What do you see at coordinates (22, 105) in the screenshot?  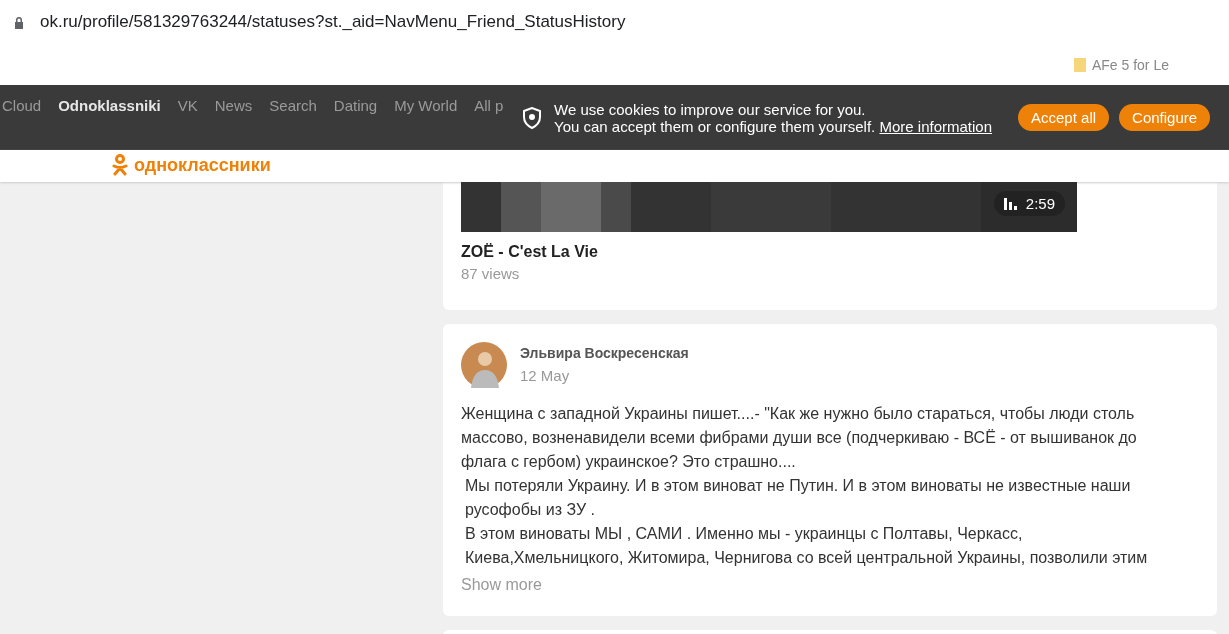 I see `nav-link: Cloud` at bounding box center [22, 105].